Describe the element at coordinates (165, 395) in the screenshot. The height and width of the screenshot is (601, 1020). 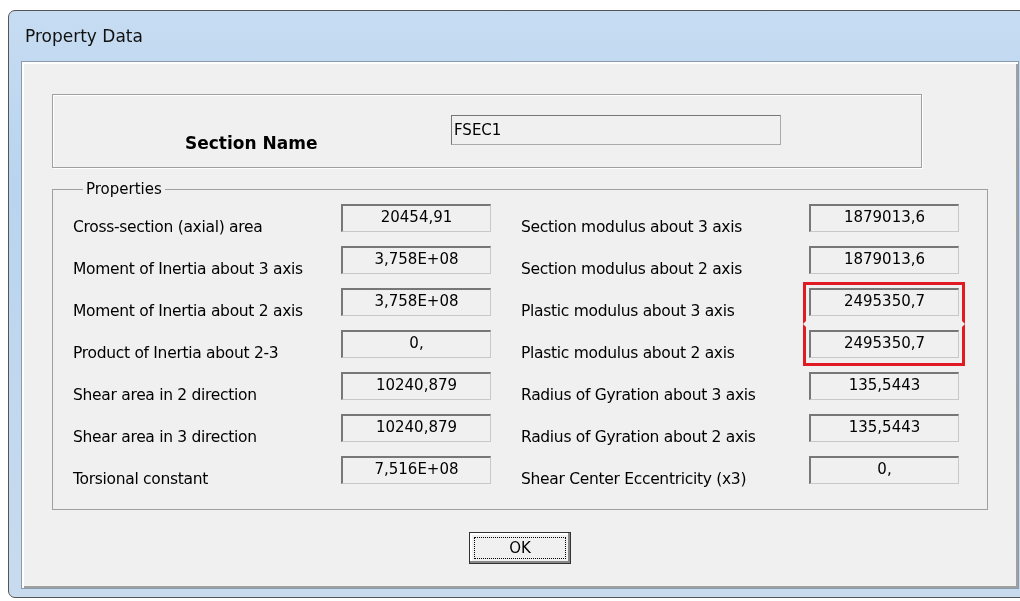
I see `property-label: Shear area in 2 direction` at that location.